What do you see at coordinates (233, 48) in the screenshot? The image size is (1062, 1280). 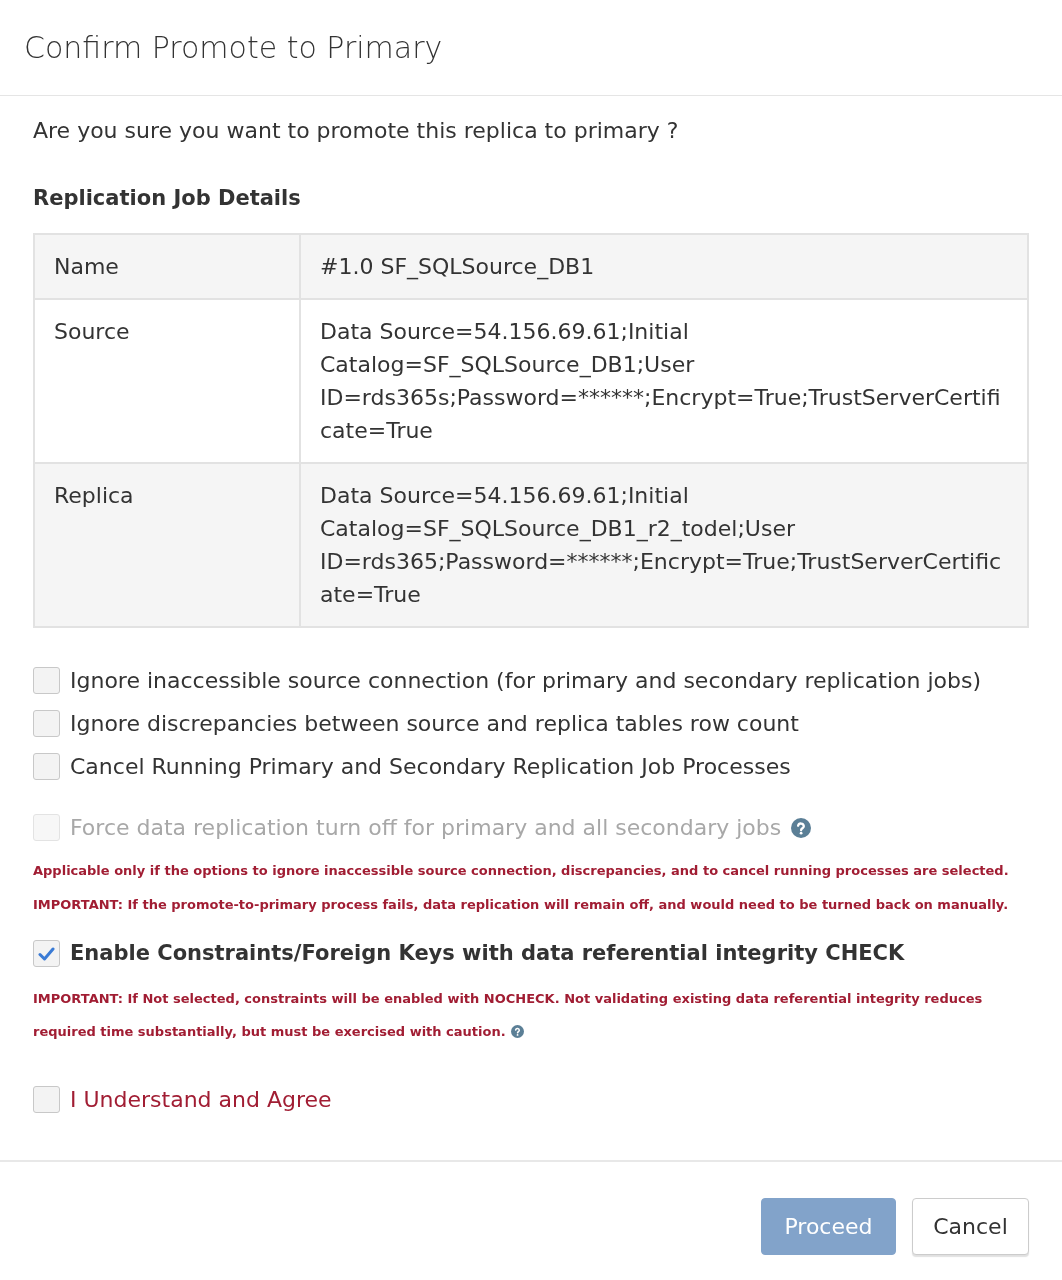 I see `dialog-title: Confirm Promote to Primary` at bounding box center [233, 48].